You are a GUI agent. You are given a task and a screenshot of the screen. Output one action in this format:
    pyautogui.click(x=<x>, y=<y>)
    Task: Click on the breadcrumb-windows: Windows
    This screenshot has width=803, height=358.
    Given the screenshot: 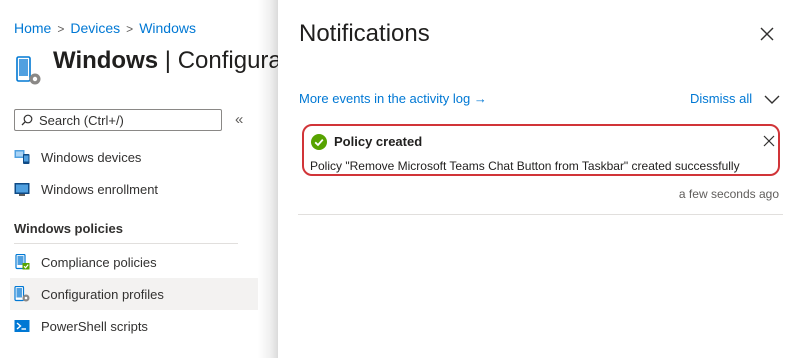 What is the action you would take?
    pyautogui.click(x=167, y=28)
    